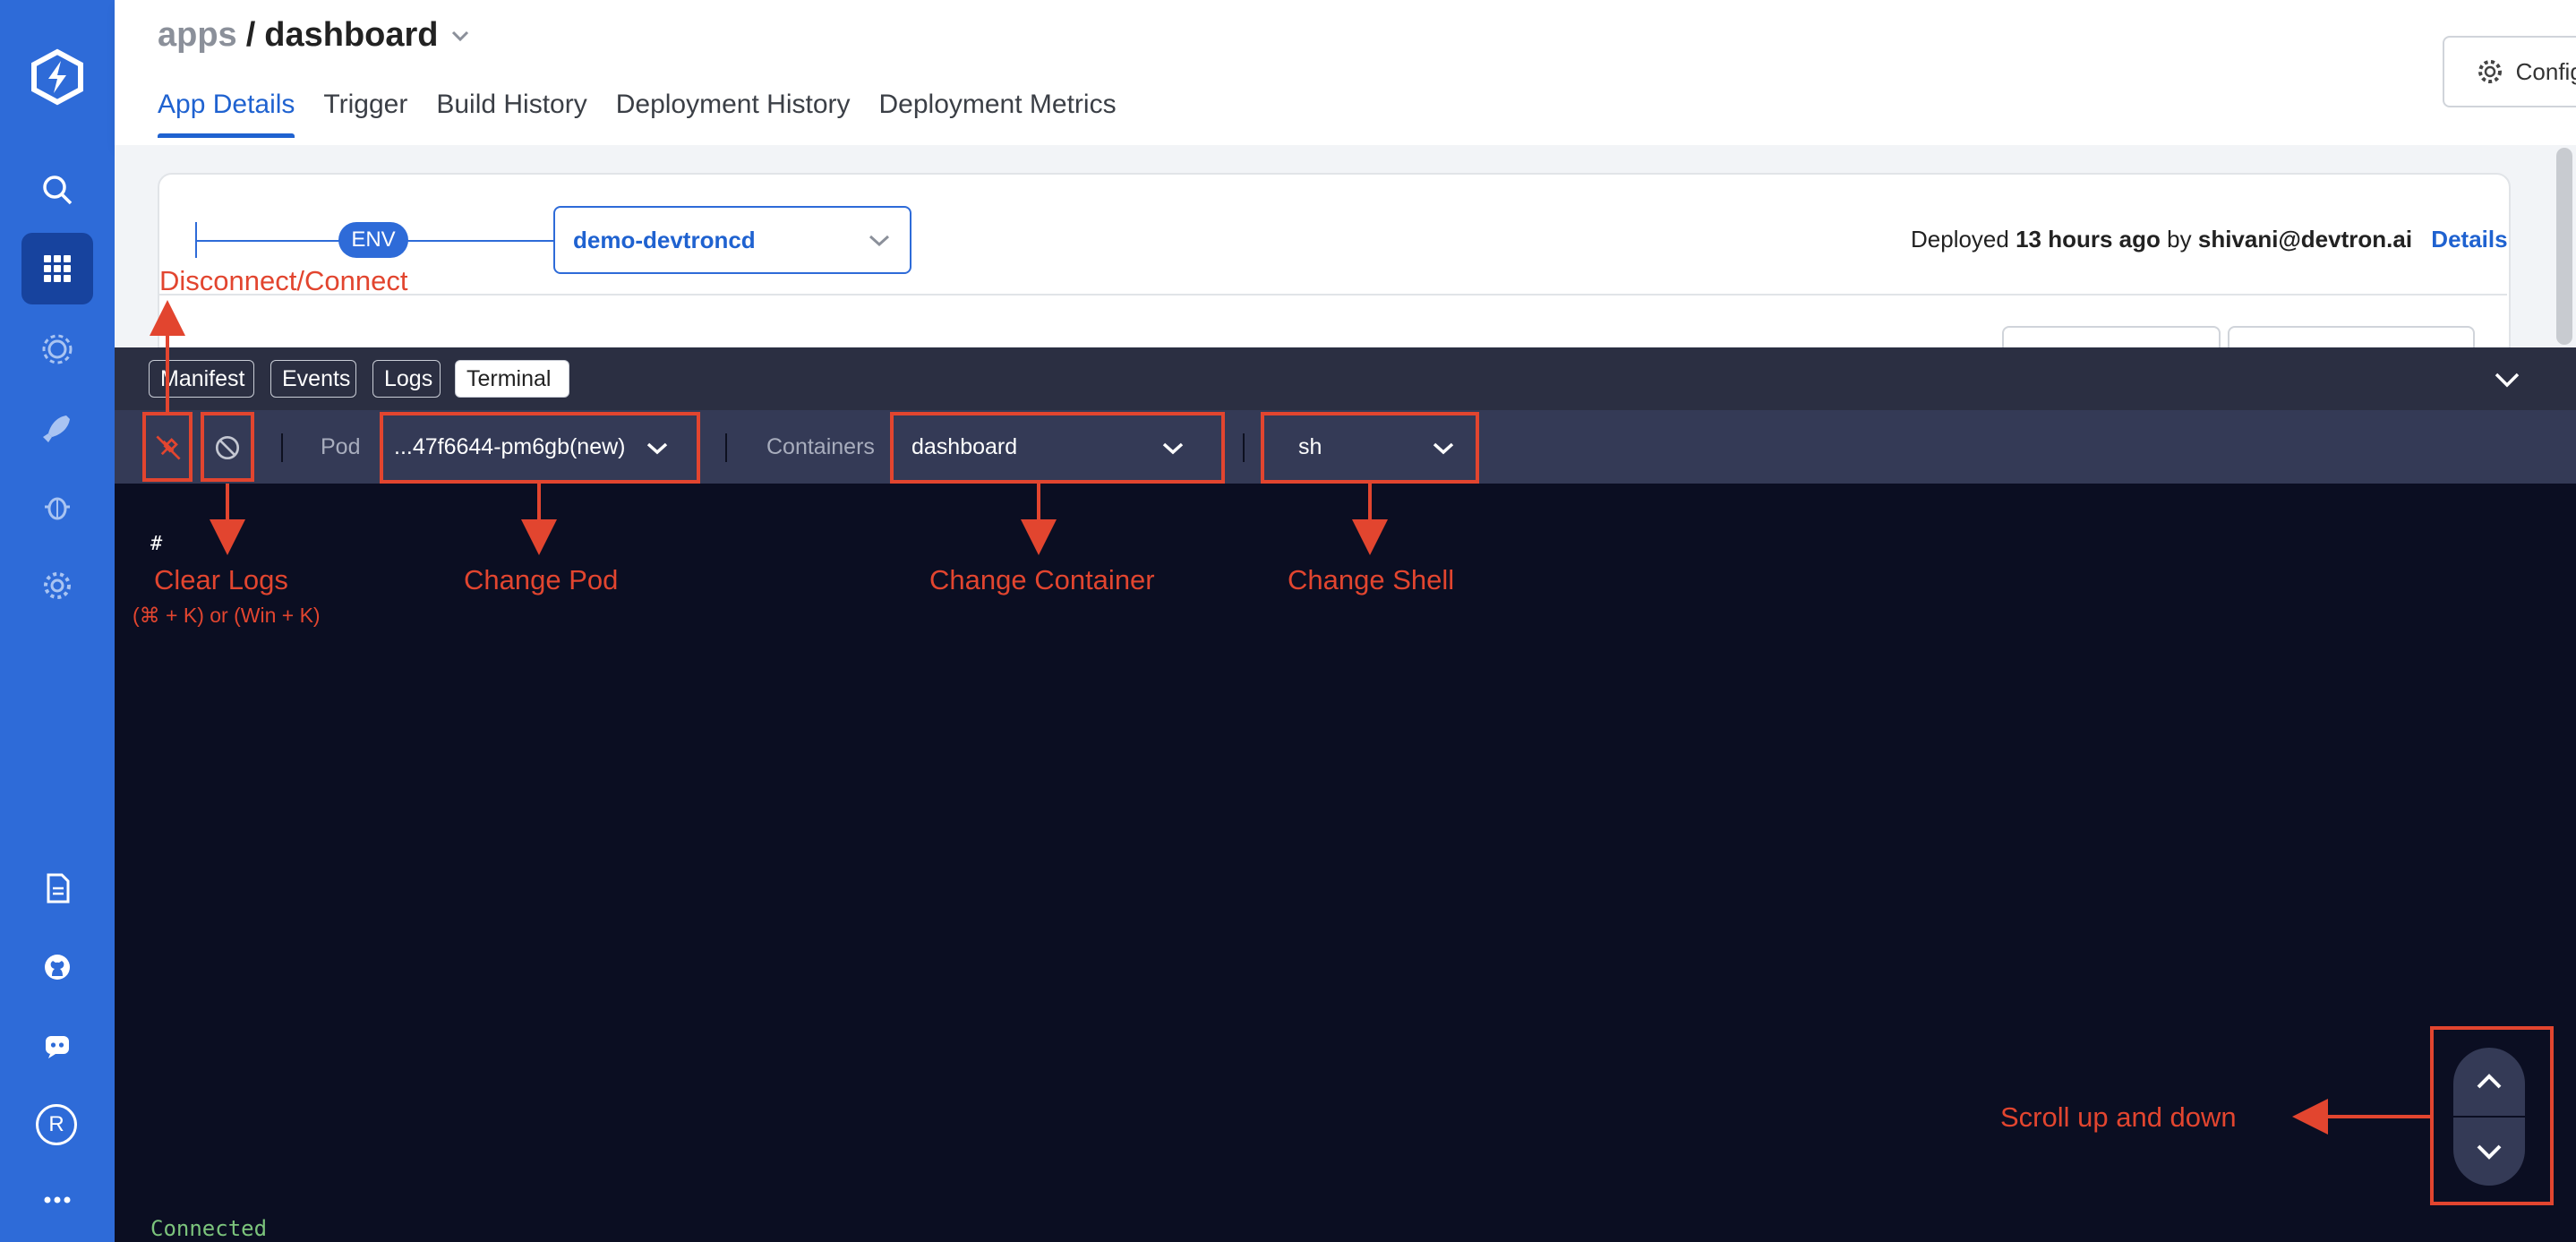  What do you see at coordinates (313, 379) in the screenshot?
I see `tab-events: Events` at bounding box center [313, 379].